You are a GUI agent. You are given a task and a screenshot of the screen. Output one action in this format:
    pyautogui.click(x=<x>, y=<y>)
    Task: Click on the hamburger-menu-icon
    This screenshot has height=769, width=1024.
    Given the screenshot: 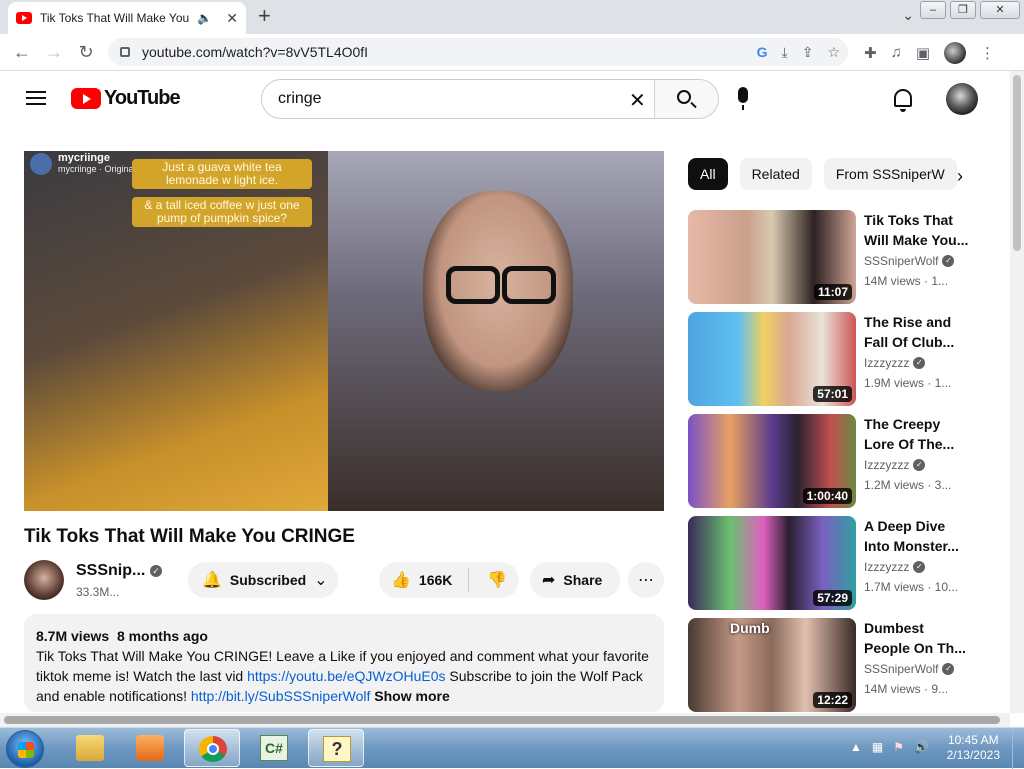 What is the action you would take?
    pyautogui.click(x=36, y=98)
    